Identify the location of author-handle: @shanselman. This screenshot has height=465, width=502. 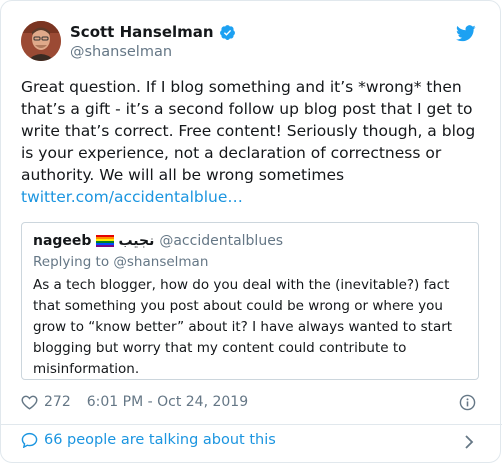
(121, 52).